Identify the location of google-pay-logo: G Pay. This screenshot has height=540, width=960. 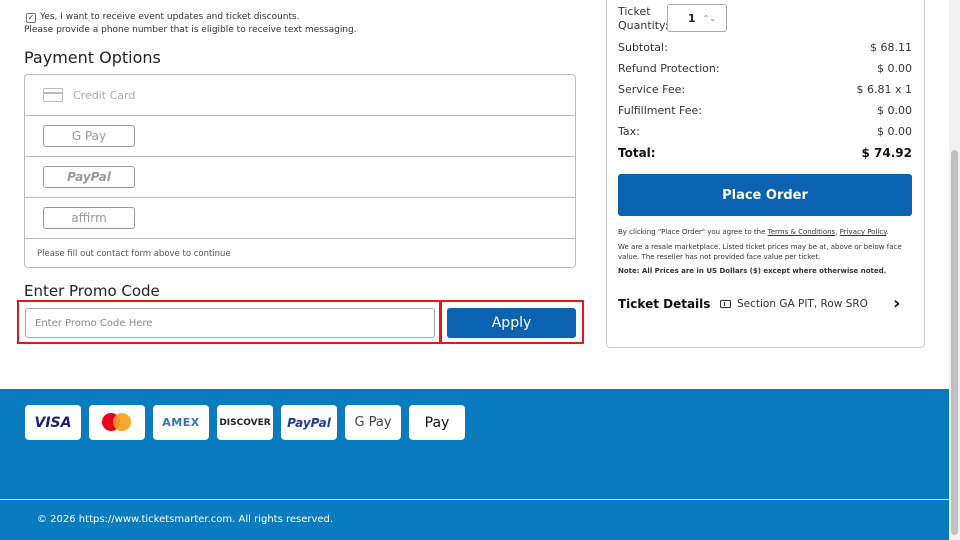
(373, 422).